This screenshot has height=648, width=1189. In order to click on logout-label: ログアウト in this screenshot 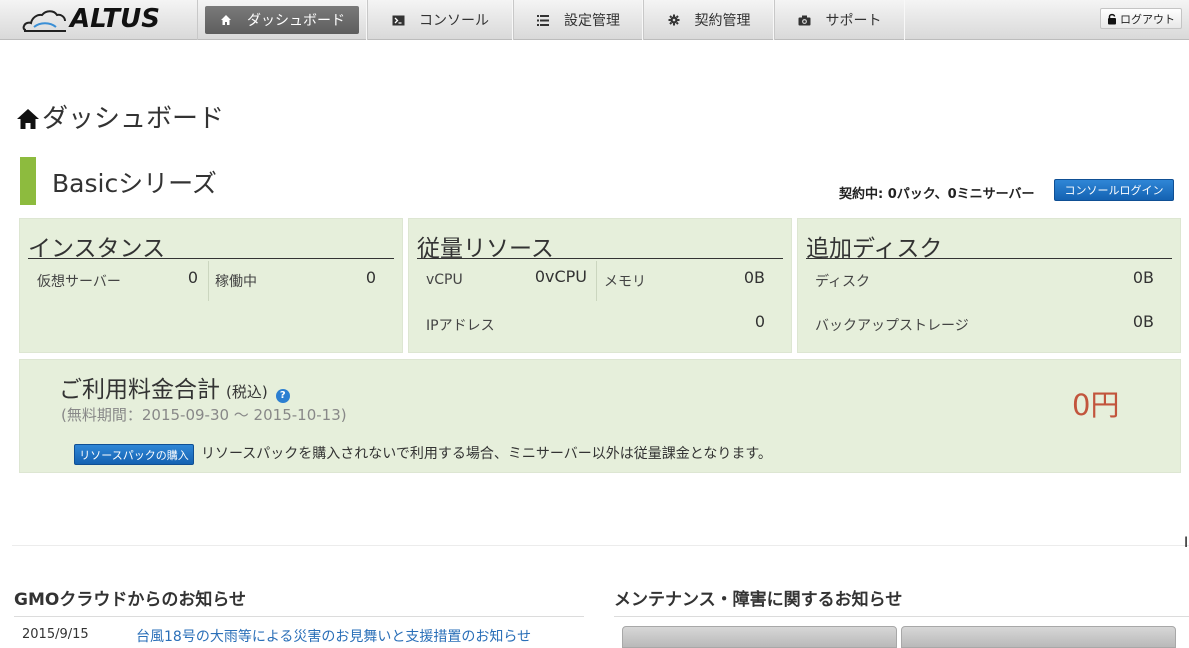, I will do `click(1147, 19)`.